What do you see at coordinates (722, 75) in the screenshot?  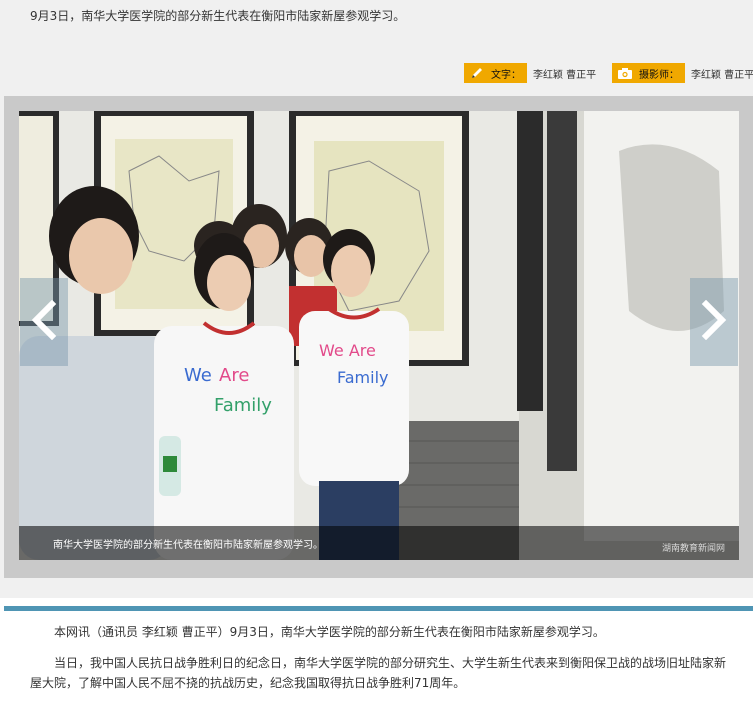 I see `photo-credit-names: 李红颖 曹正平` at bounding box center [722, 75].